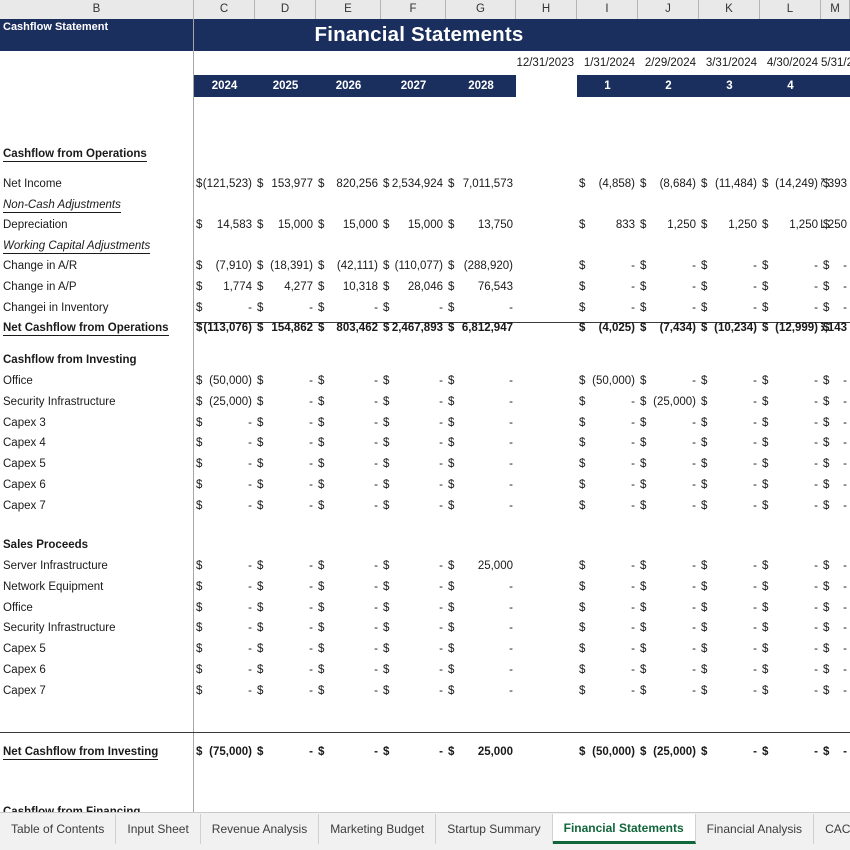  Describe the element at coordinates (668, 587) in the screenshot. I see `row-sp-network-equipment-j: $ -` at that location.